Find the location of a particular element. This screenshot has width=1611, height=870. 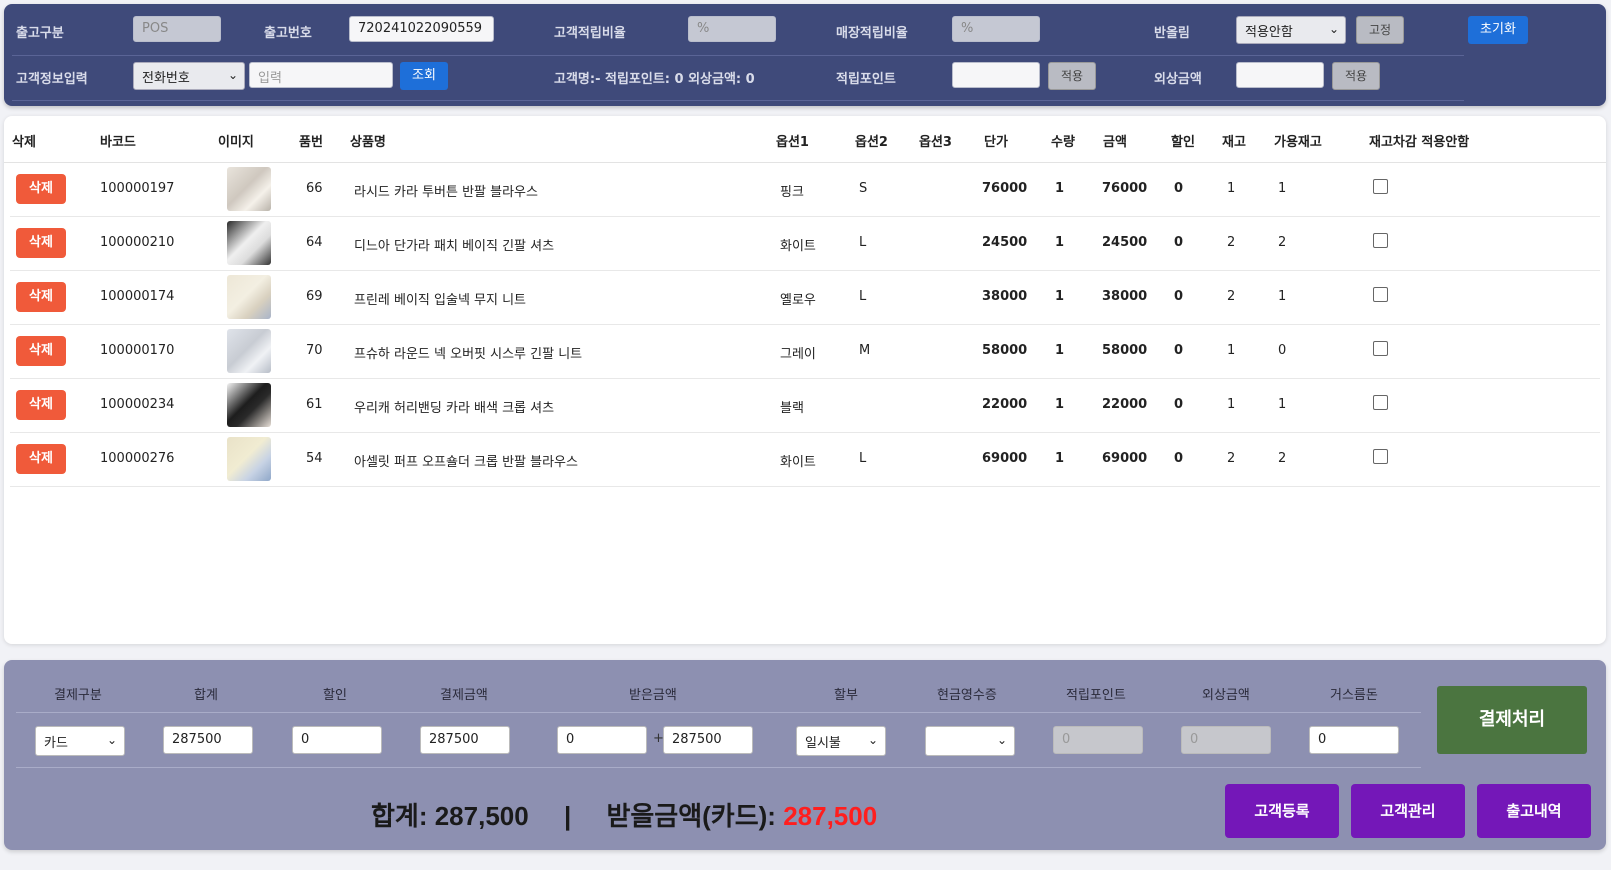

summary-receive-value: 287,500 is located at coordinates (830, 816).